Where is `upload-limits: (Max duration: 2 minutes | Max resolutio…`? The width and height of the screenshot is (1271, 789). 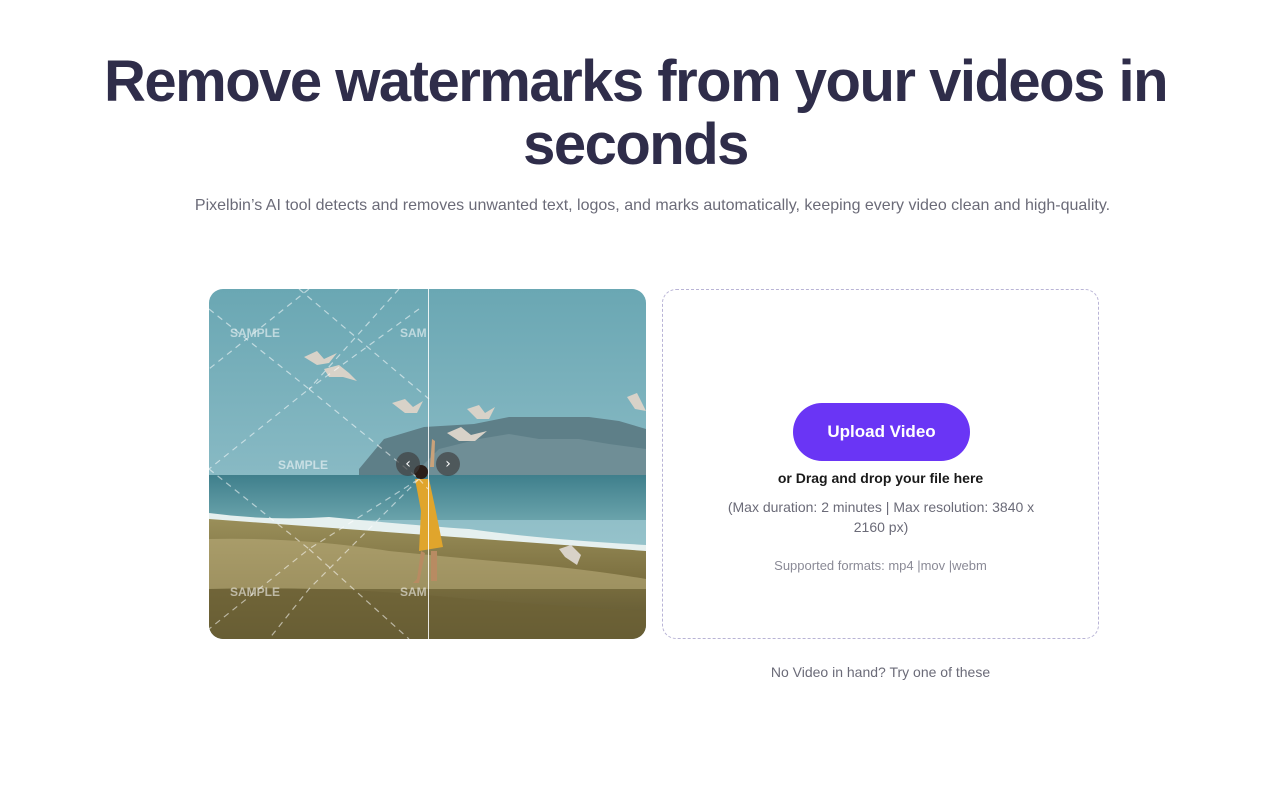
upload-limits: (Max duration: 2 minutes | Max resolutio… is located at coordinates (881, 517).